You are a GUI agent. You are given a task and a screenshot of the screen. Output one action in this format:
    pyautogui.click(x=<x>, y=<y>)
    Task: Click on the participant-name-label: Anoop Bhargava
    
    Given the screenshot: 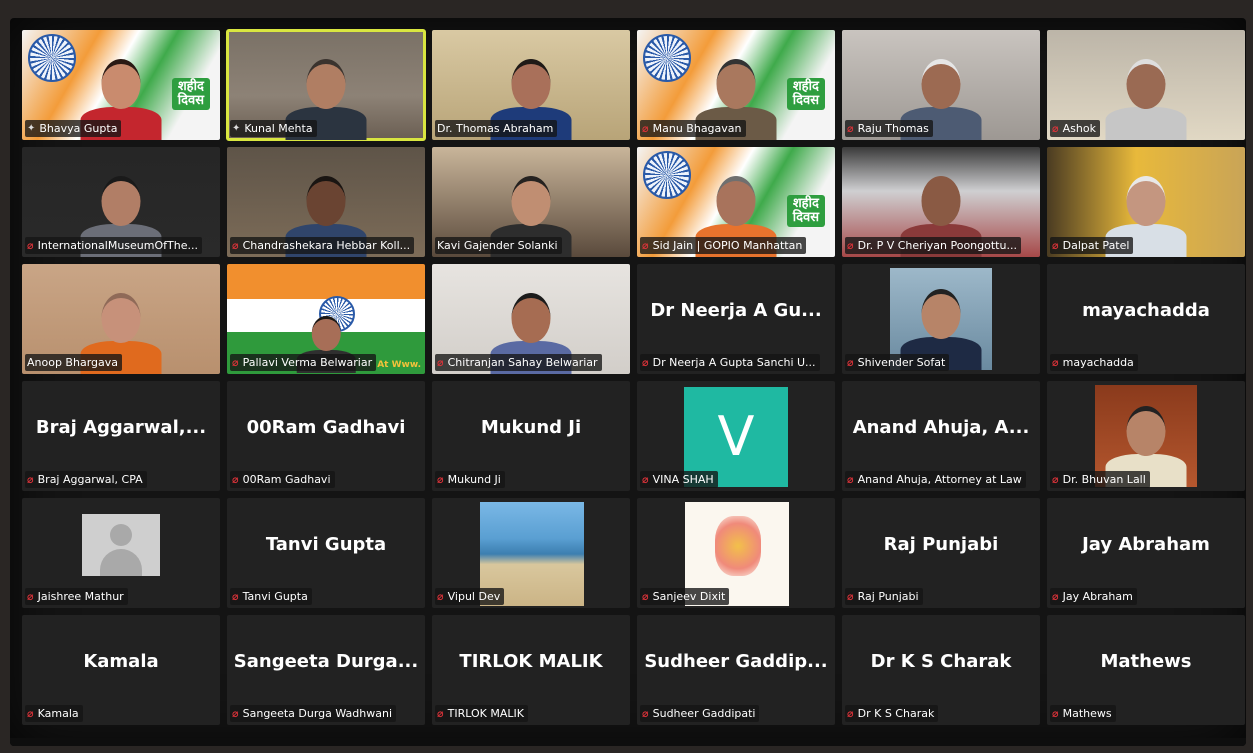 What is the action you would take?
    pyautogui.click(x=73, y=362)
    